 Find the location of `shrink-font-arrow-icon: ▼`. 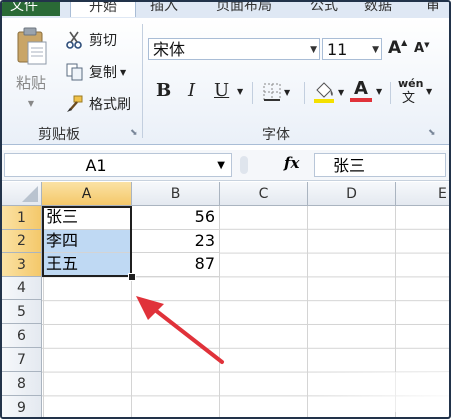

shrink-font-arrow-icon: ▼ is located at coordinates (427, 45).